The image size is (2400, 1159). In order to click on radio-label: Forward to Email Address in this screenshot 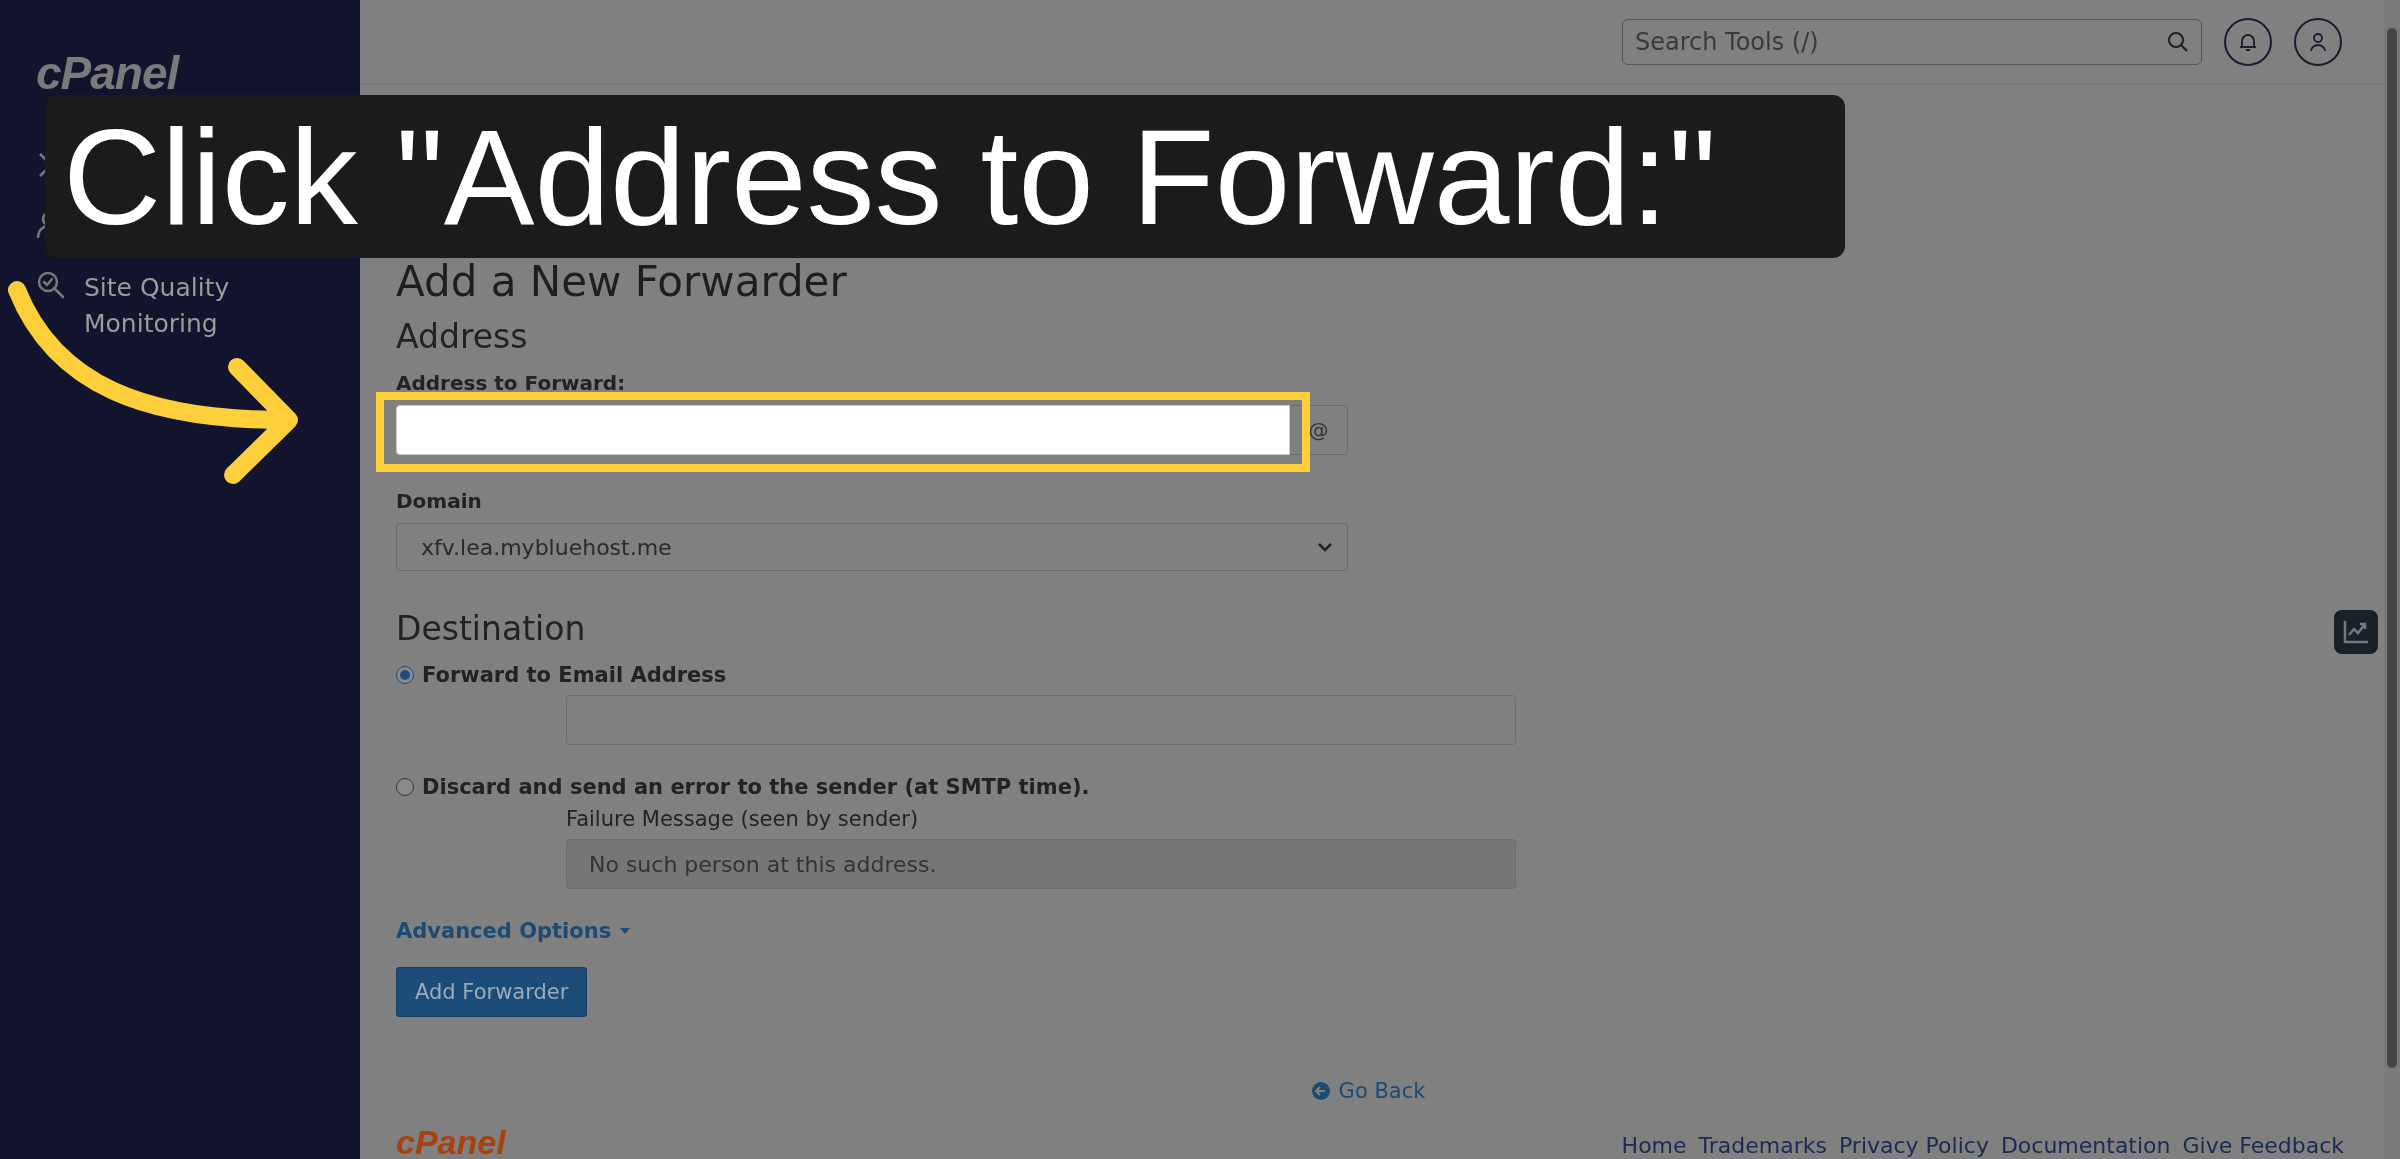, I will do `click(574, 675)`.